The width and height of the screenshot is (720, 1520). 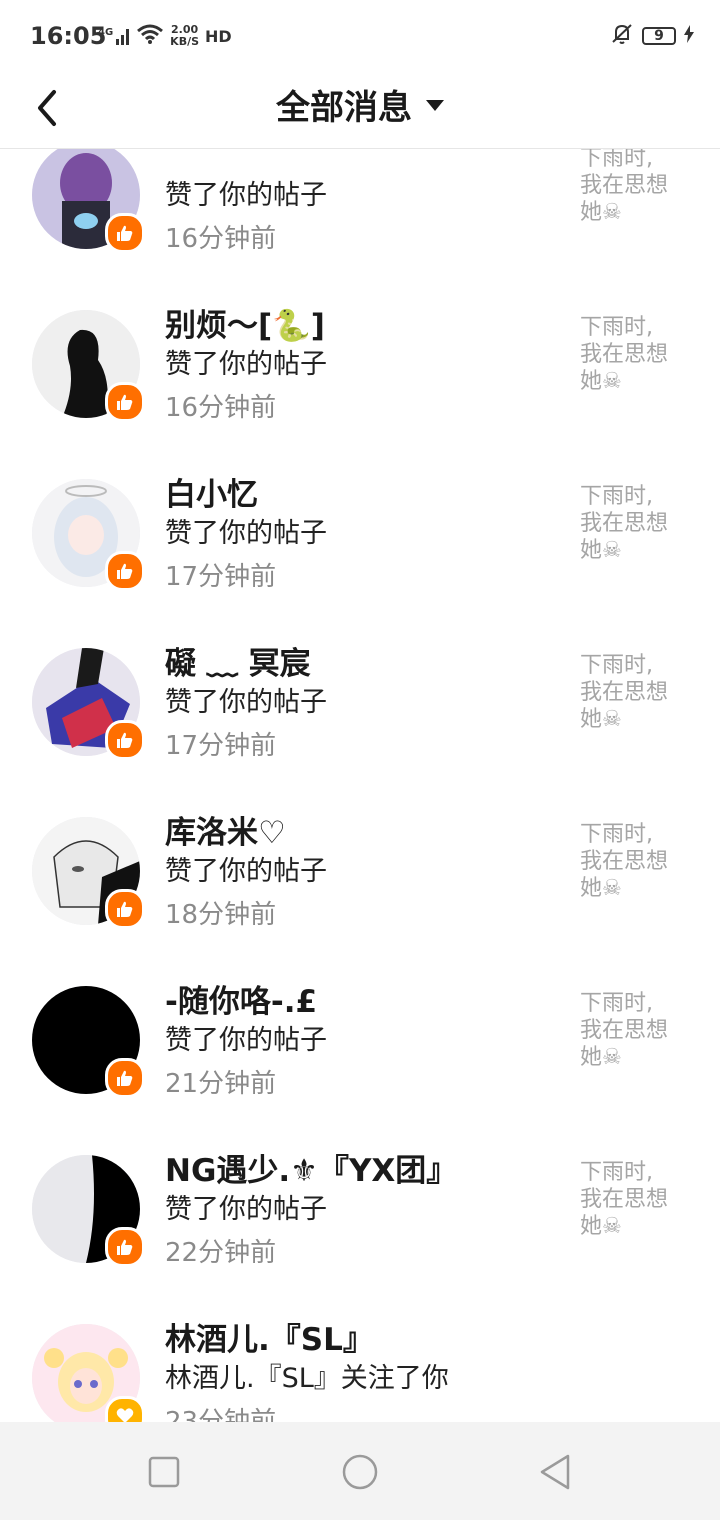 I want to click on speed-unit: KB/S, so click(x=185, y=41).